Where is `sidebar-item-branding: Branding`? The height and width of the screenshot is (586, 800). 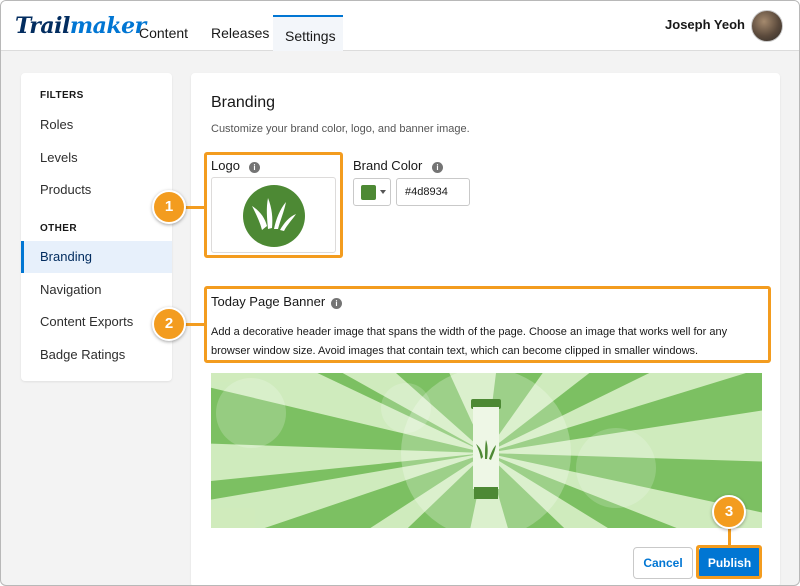
sidebar-item-branding: Branding is located at coordinates (96, 257).